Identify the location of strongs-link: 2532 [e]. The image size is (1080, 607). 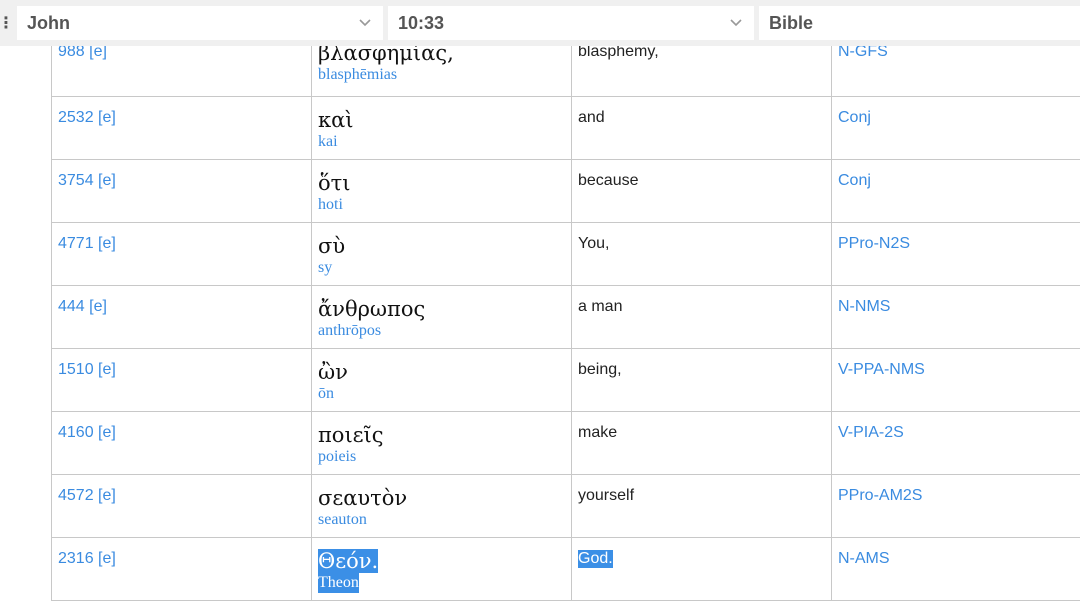
(181, 118).